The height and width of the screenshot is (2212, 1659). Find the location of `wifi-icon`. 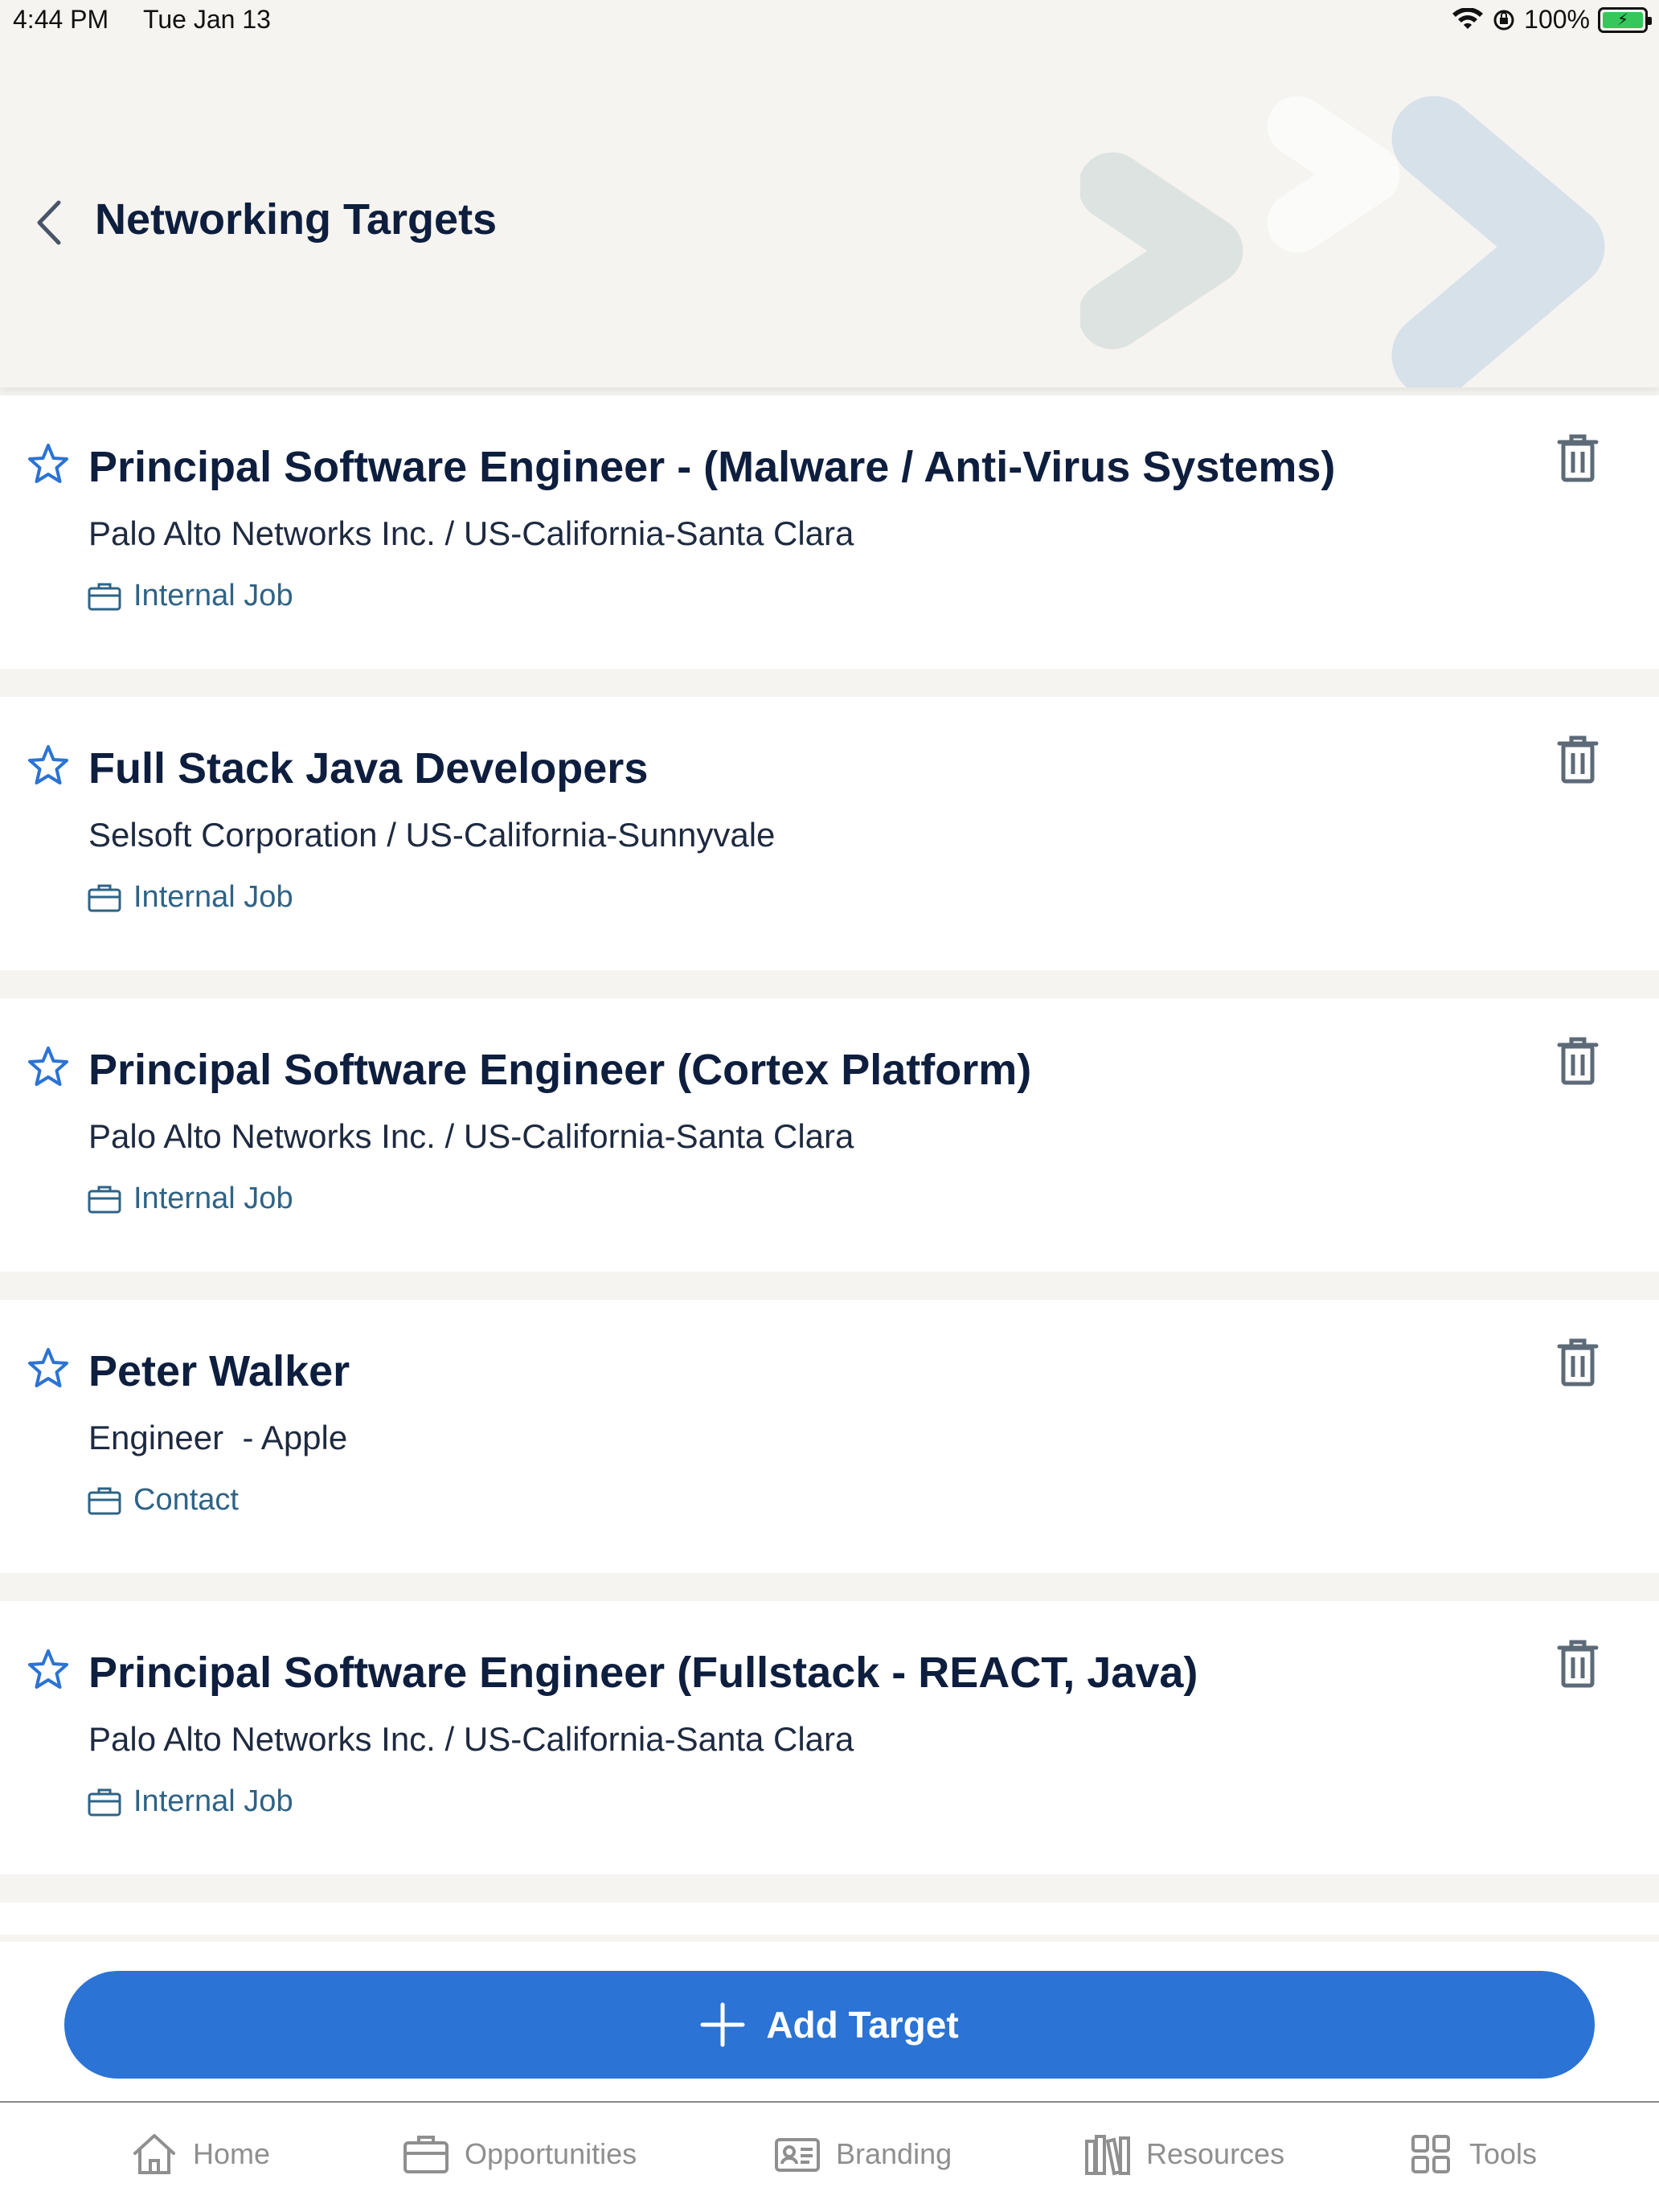

wifi-icon is located at coordinates (1468, 18).